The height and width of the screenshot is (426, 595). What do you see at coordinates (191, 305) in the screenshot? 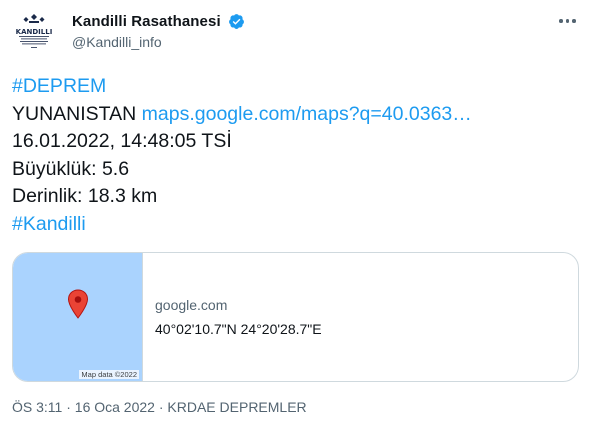
I see `card-domain: google.com` at bounding box center [191, 305].